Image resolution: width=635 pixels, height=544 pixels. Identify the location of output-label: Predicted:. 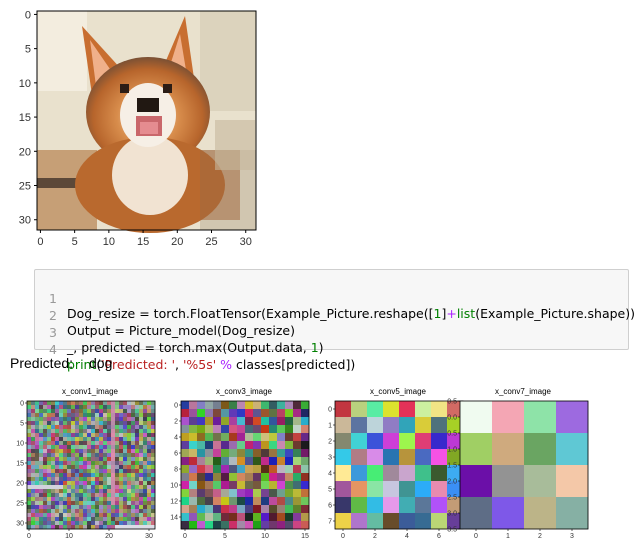
(42, 363).